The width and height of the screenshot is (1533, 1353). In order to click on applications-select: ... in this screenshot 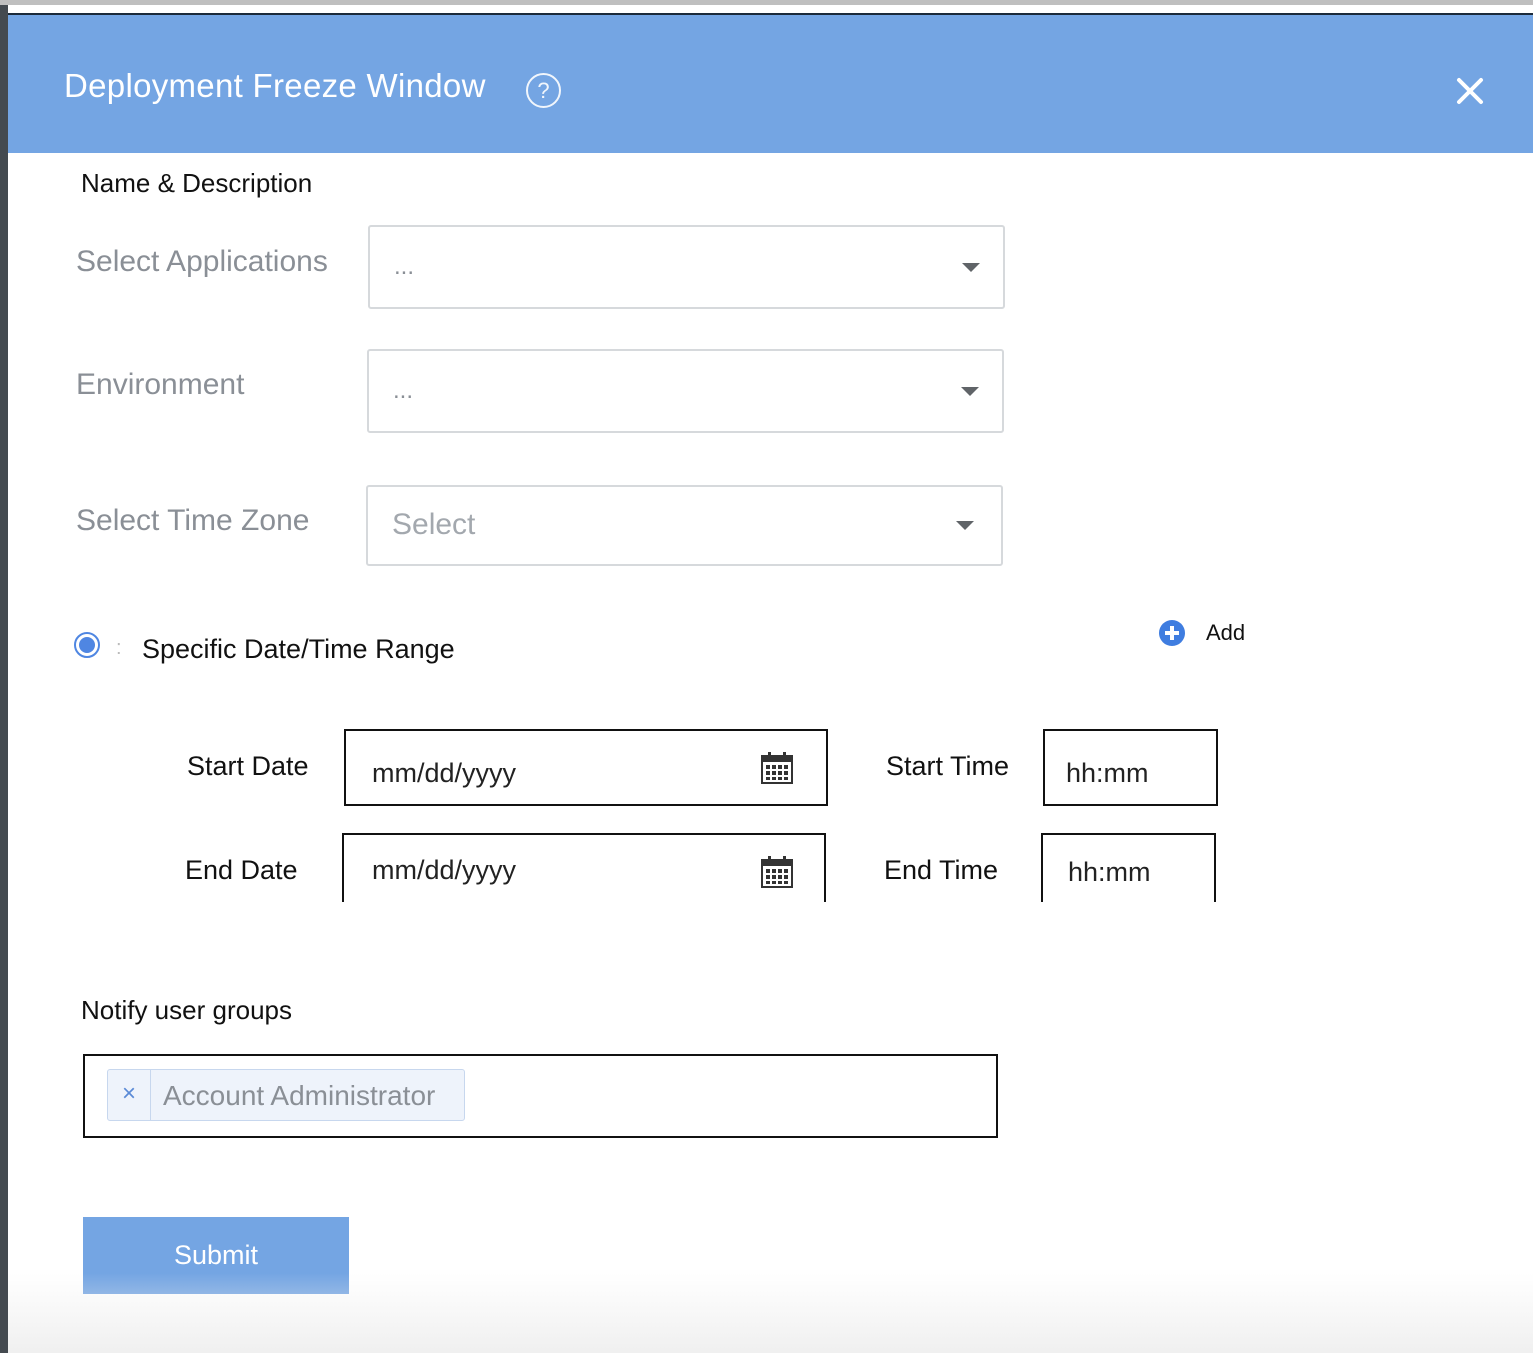, I will do `click(686, 267)`.